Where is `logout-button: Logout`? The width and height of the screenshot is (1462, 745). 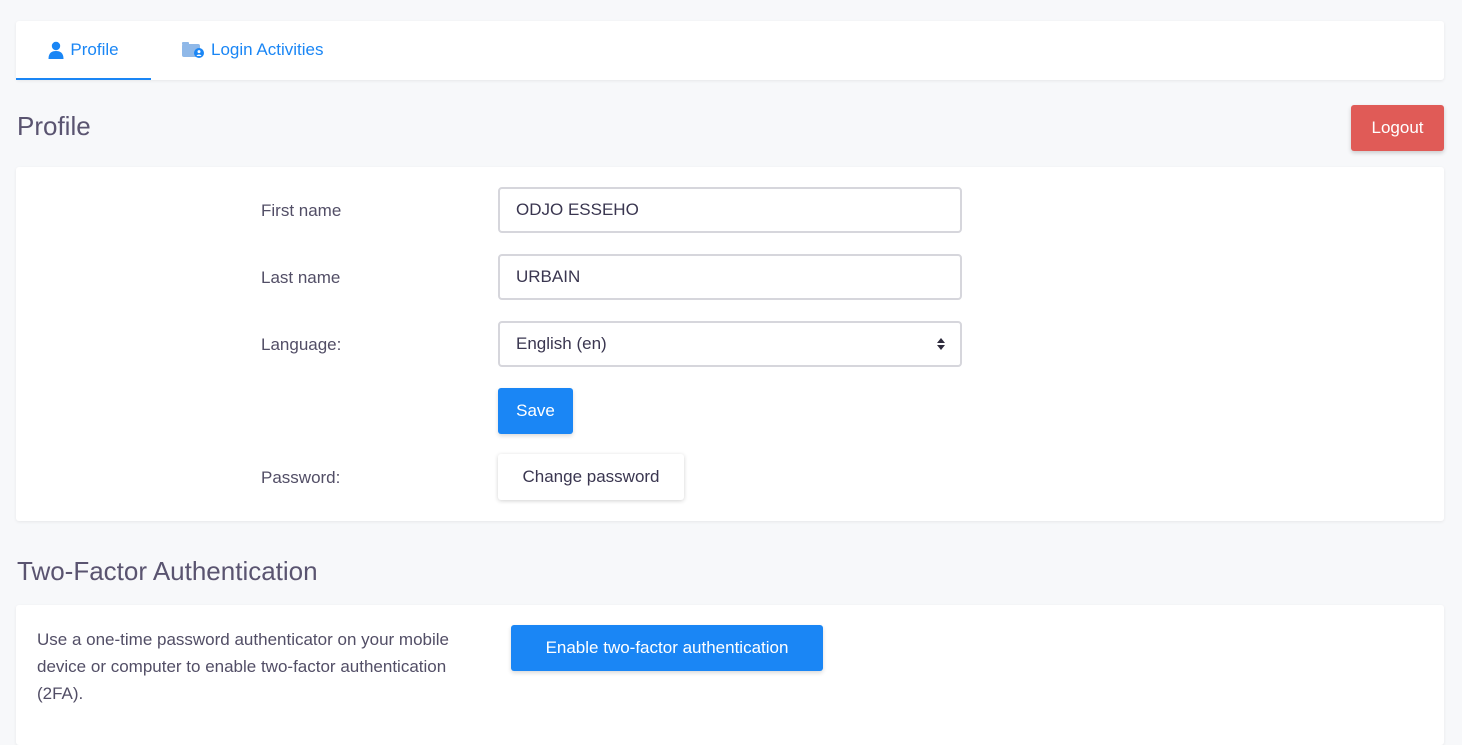
logout-button: Logout is located at coordinates (1397, 128).